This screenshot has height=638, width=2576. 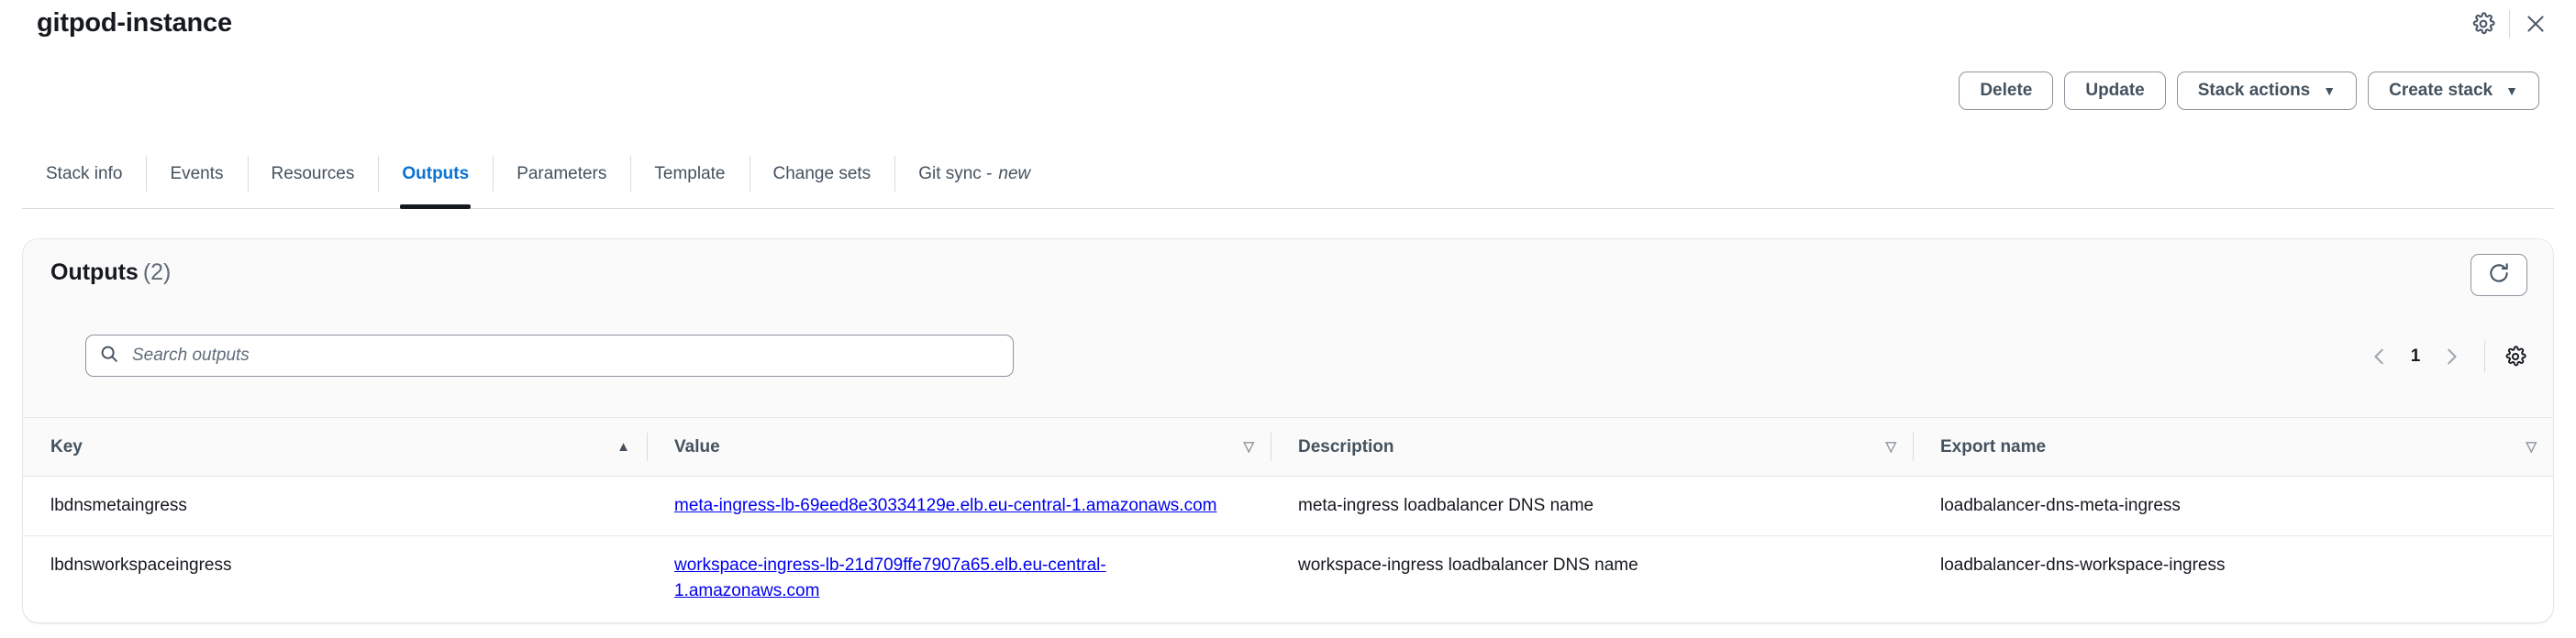 What do you see at coordinates (335, 447) in the screenshot?
I see `column-header-key: Key ▲` at bounding box center [335, 447].